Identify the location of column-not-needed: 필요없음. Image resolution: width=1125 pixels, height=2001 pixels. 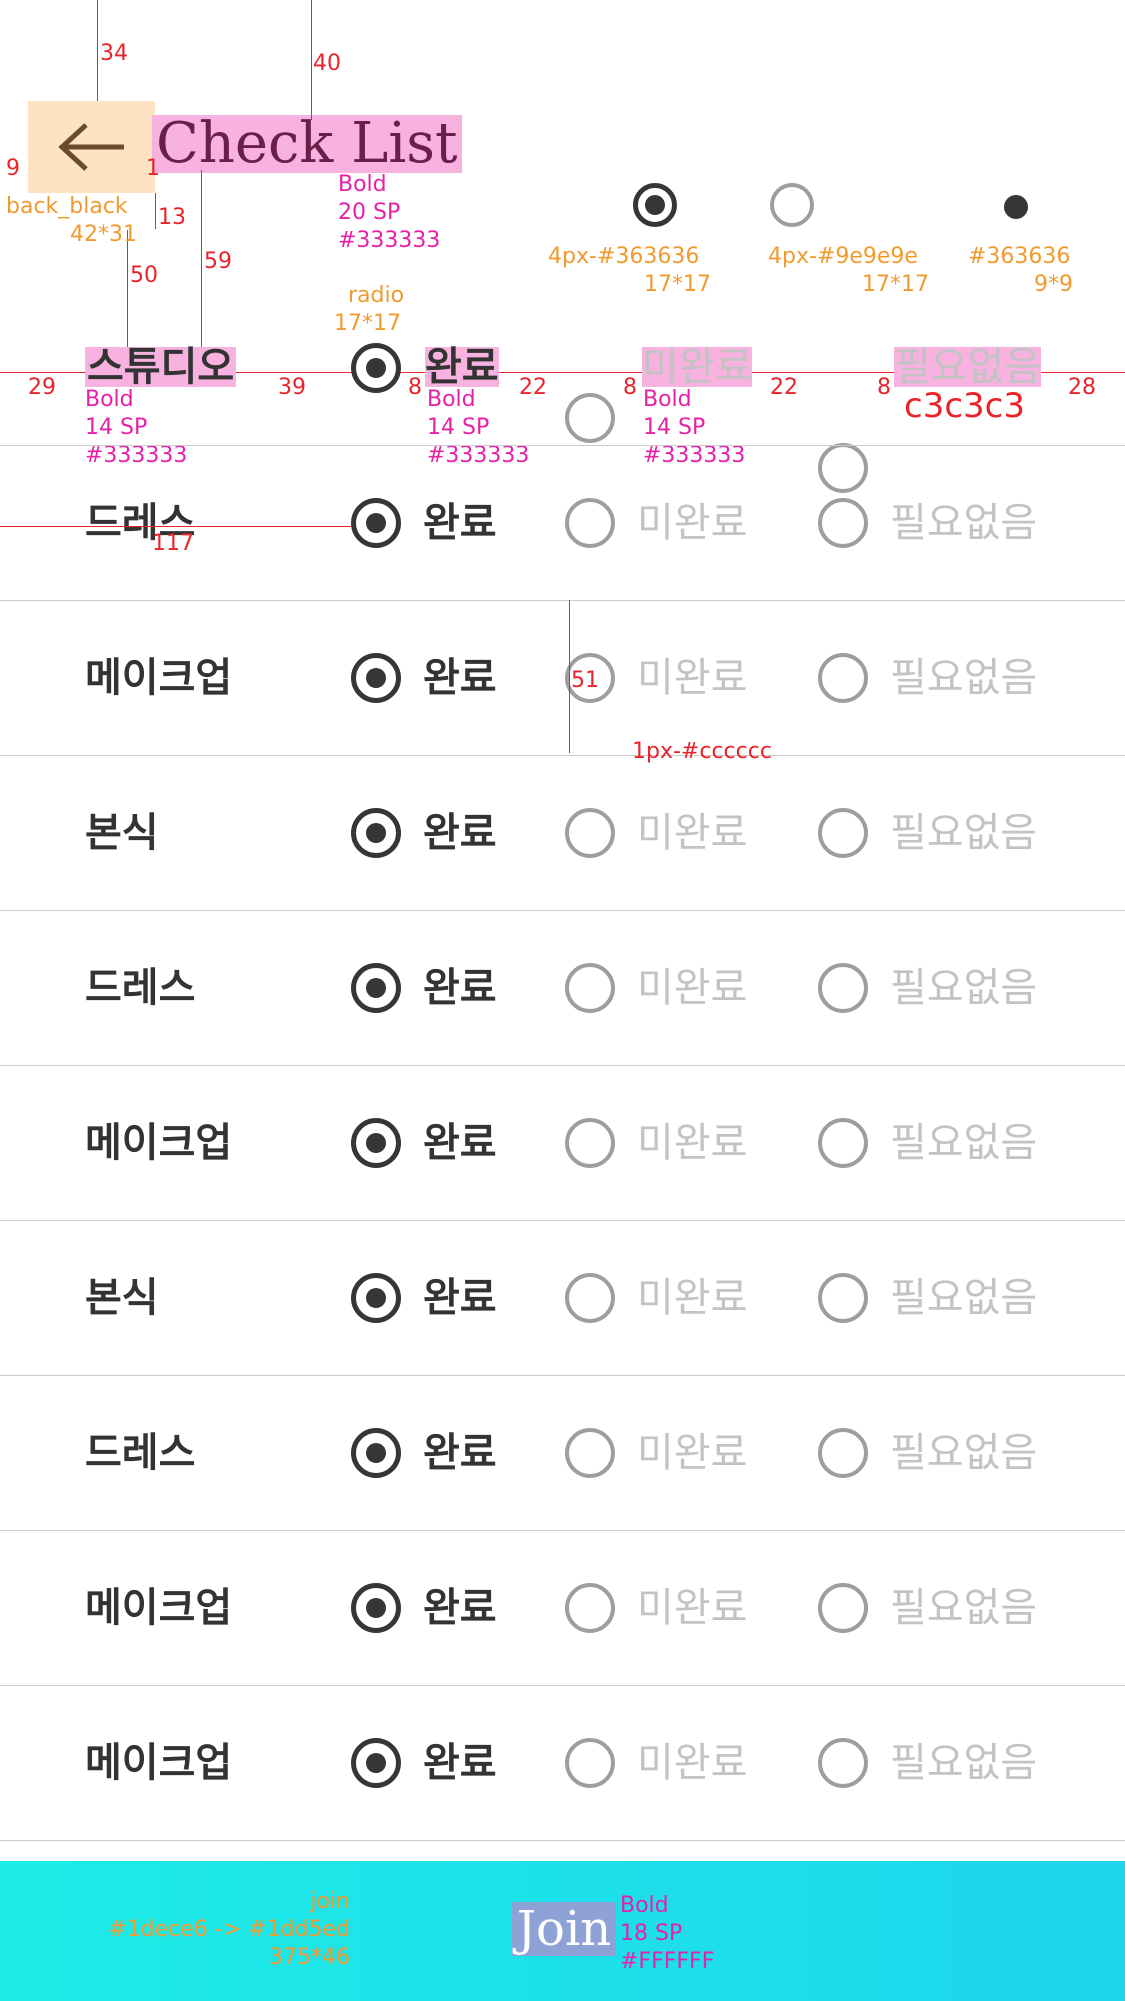
(968, 367).